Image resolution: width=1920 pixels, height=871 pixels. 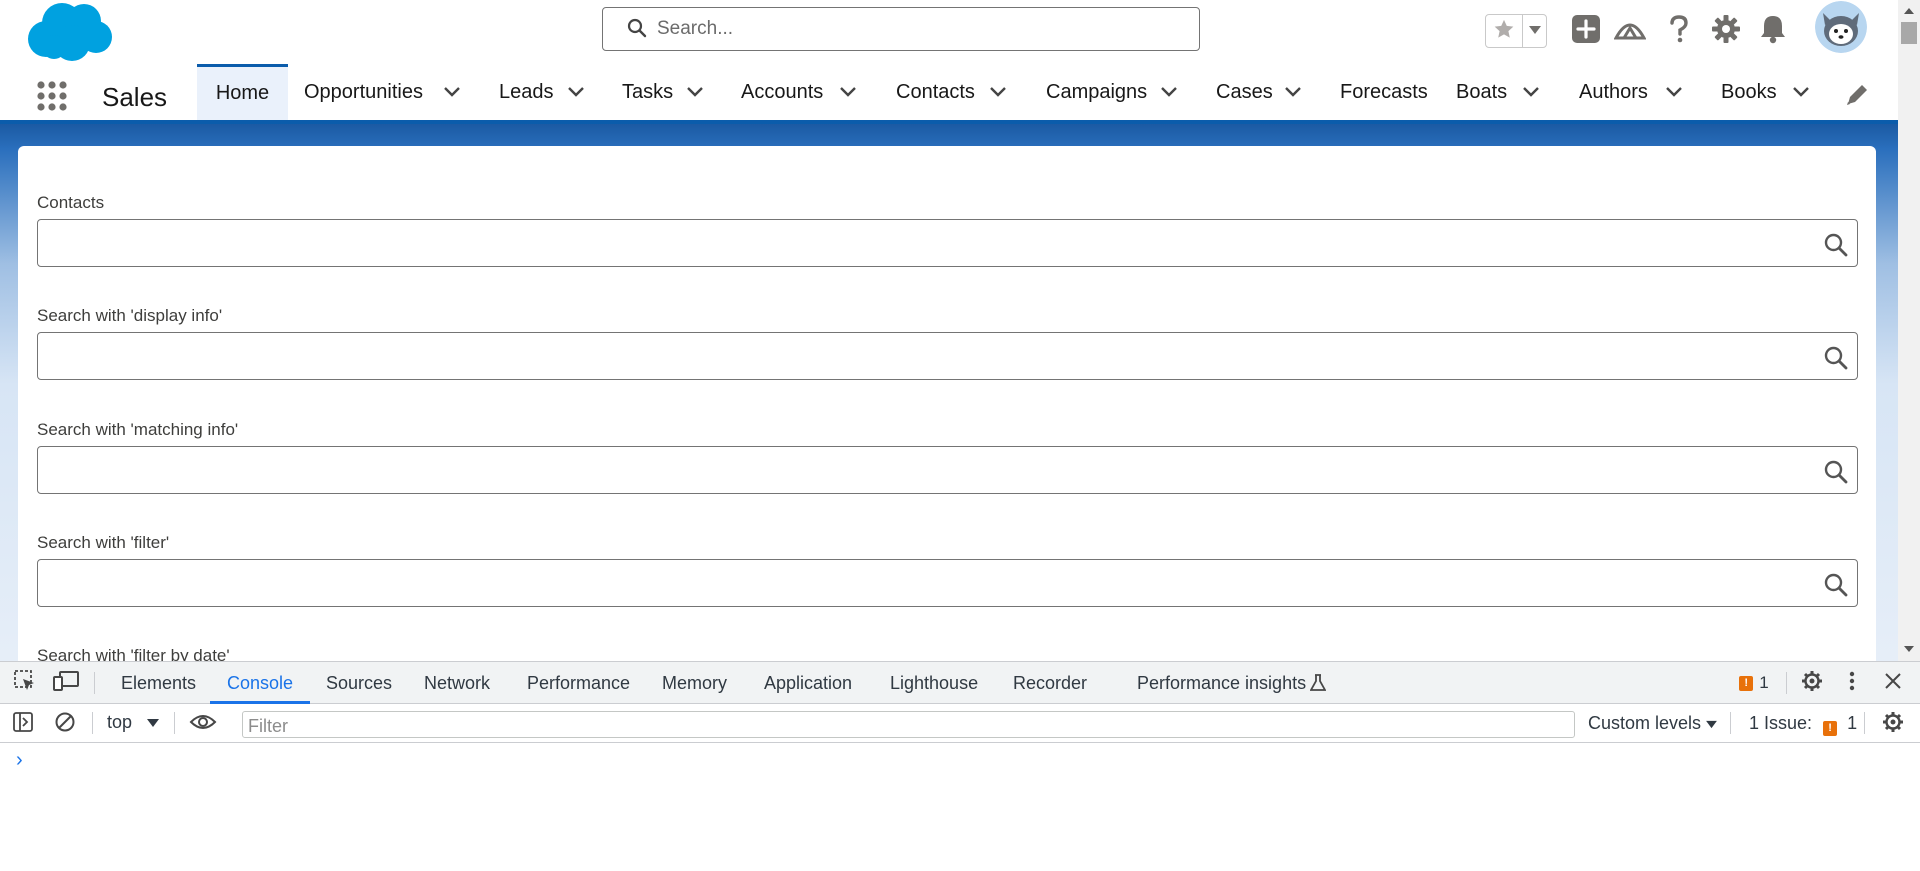 I want to click on favorites-group, so click(x=1516, y=31).